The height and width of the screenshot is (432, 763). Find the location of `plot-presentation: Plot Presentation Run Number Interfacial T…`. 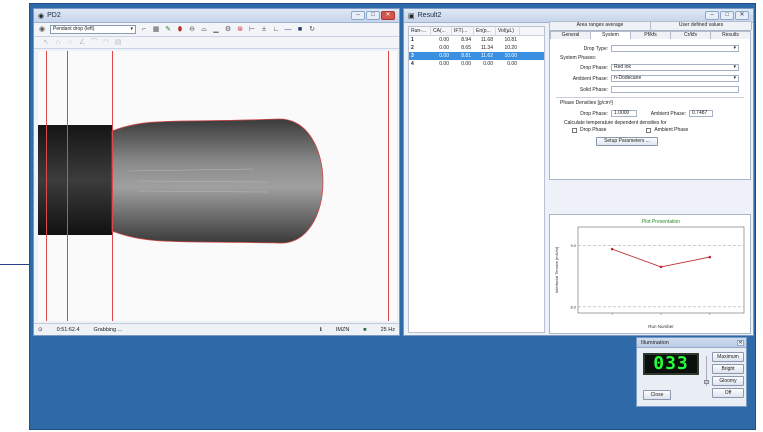

plot-presentation: Plot Presentation Run Number Interfacial T… is located at coordinates (650, 274).